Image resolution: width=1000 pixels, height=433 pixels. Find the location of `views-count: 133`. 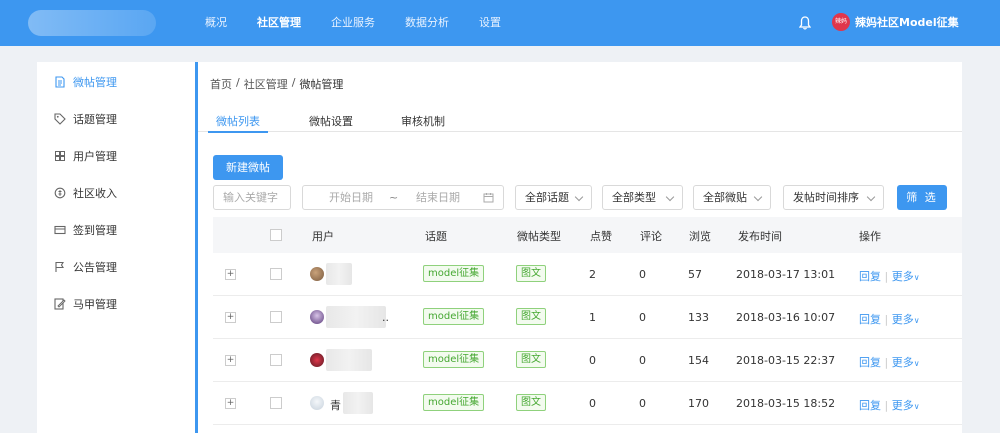

views-count: 133 is located at coordinates (698, 317).